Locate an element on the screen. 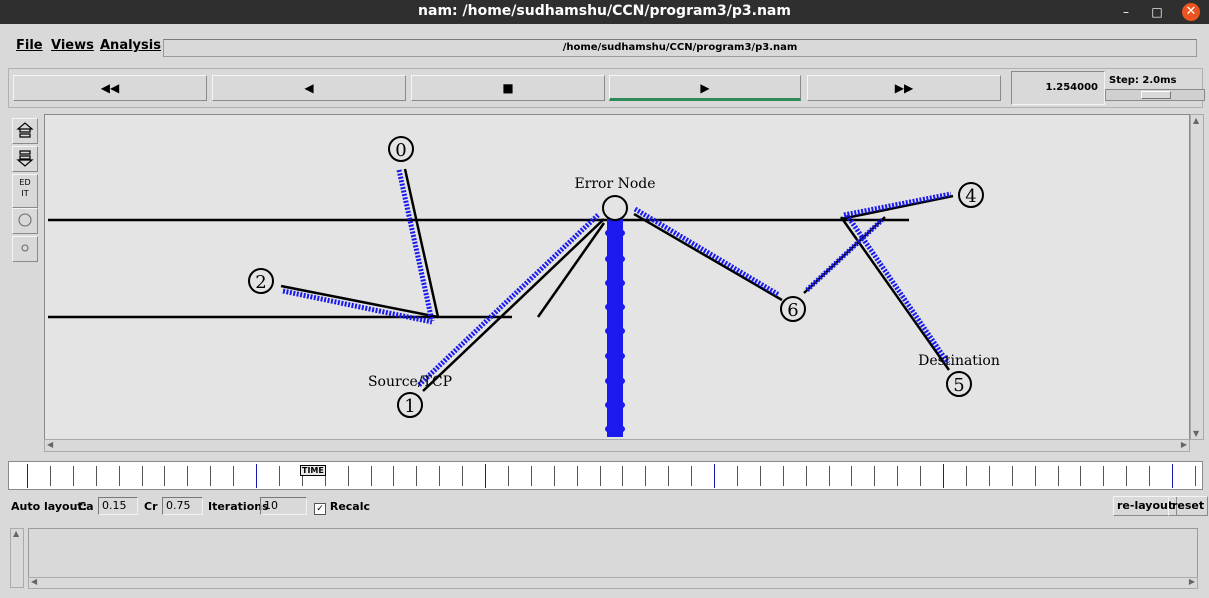  scroll-left-icon: ◀ is located at coordinates (50, 444).